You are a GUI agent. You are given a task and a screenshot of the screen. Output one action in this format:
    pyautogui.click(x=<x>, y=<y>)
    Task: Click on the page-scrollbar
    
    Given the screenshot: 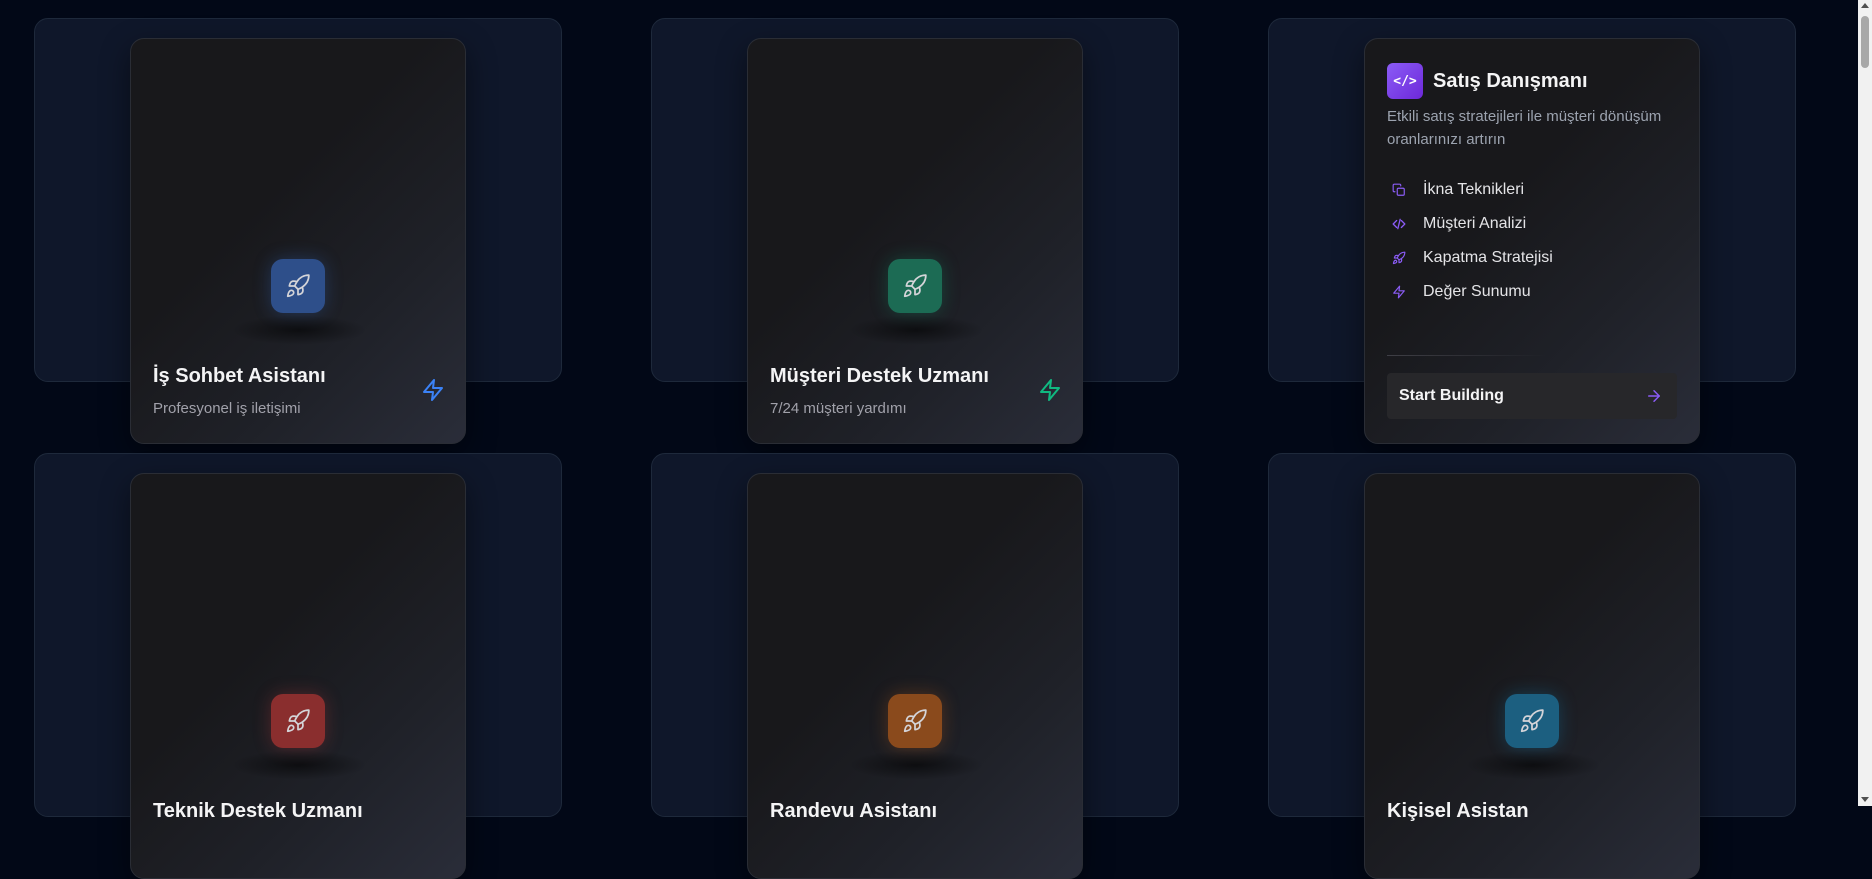 What is the action you would take?
    pyautogui.click(x=1865, y=403)
    